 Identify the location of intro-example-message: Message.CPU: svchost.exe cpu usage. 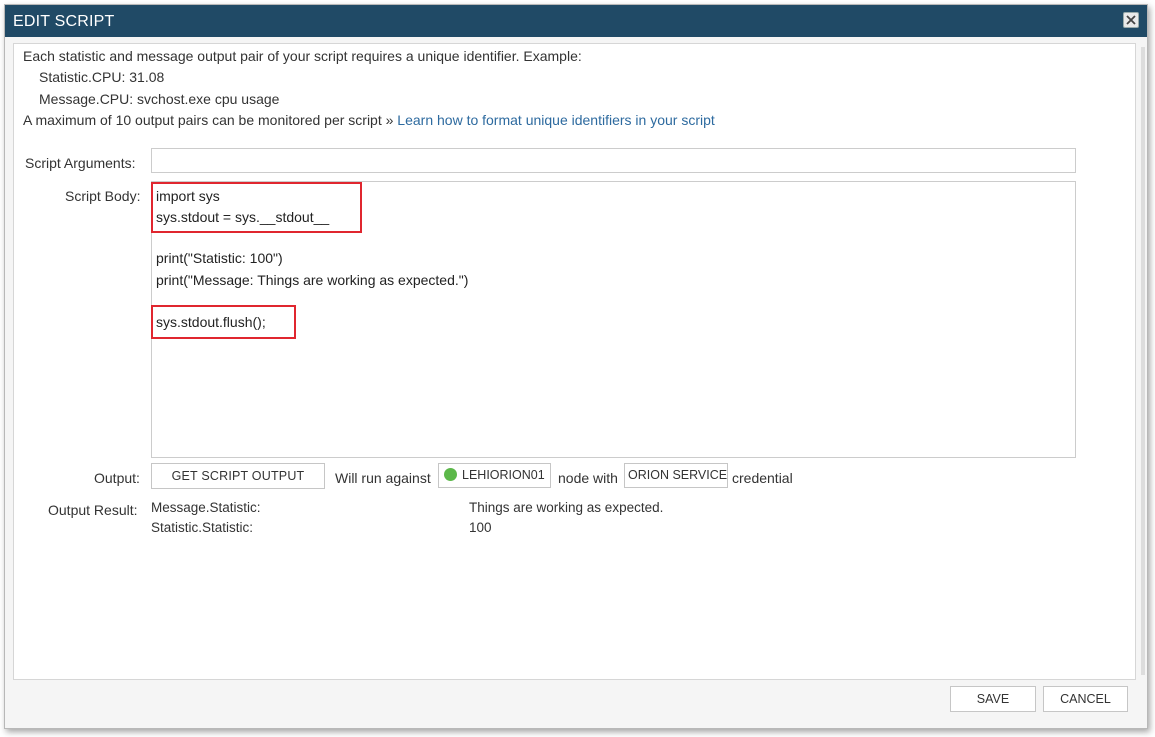
(159, 99).